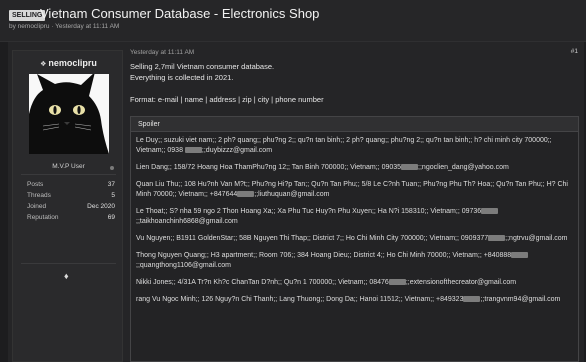  What do you see at coordinates (183, 265) in the screenshot?
I see `record-email: ;;quangthong1106@gmail.com` at bounding box center [183, 265].